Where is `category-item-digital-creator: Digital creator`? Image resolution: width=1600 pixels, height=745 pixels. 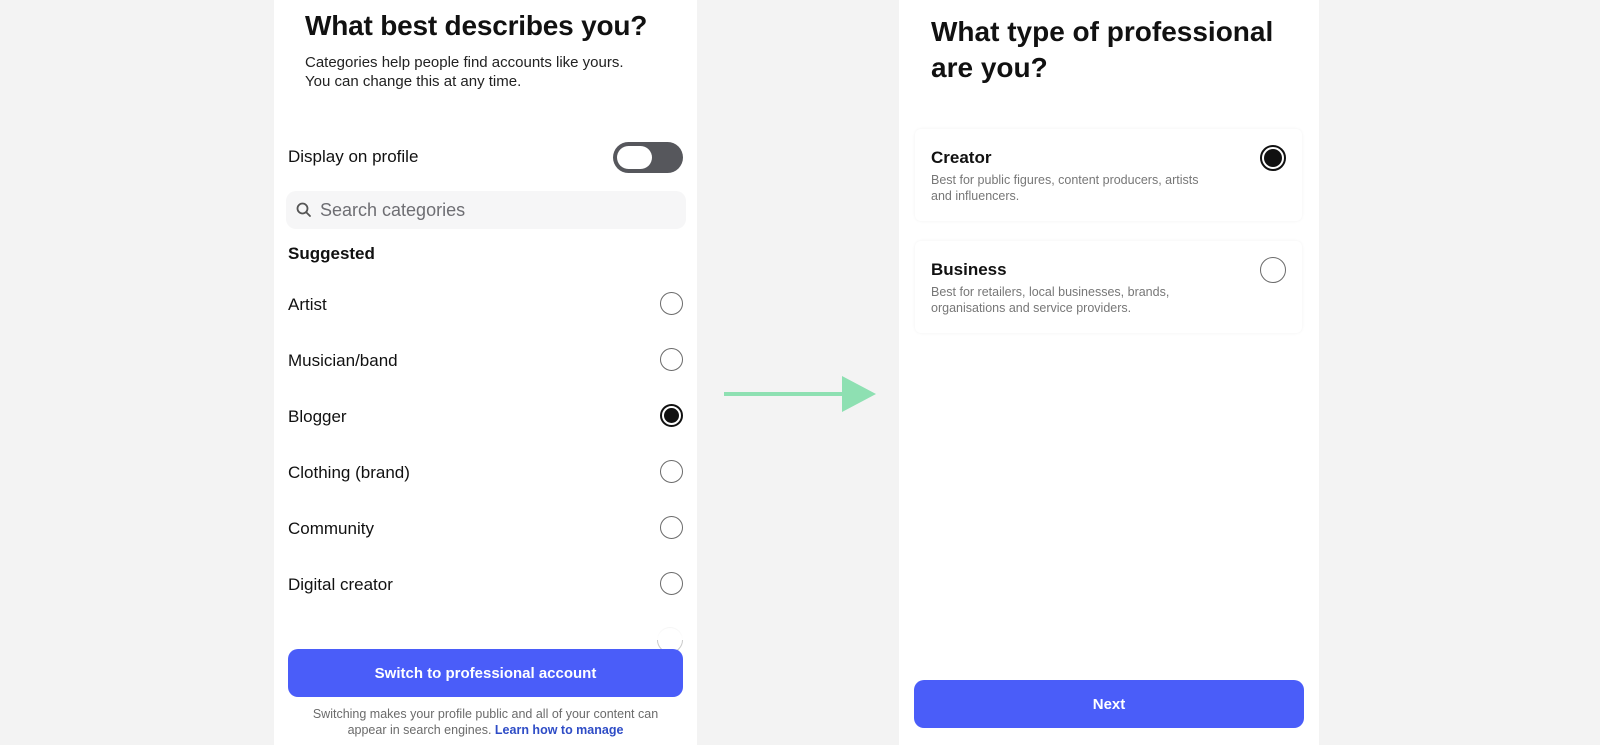 category-item-digital-creator: Digital creator is located at coordinates (485, 585).